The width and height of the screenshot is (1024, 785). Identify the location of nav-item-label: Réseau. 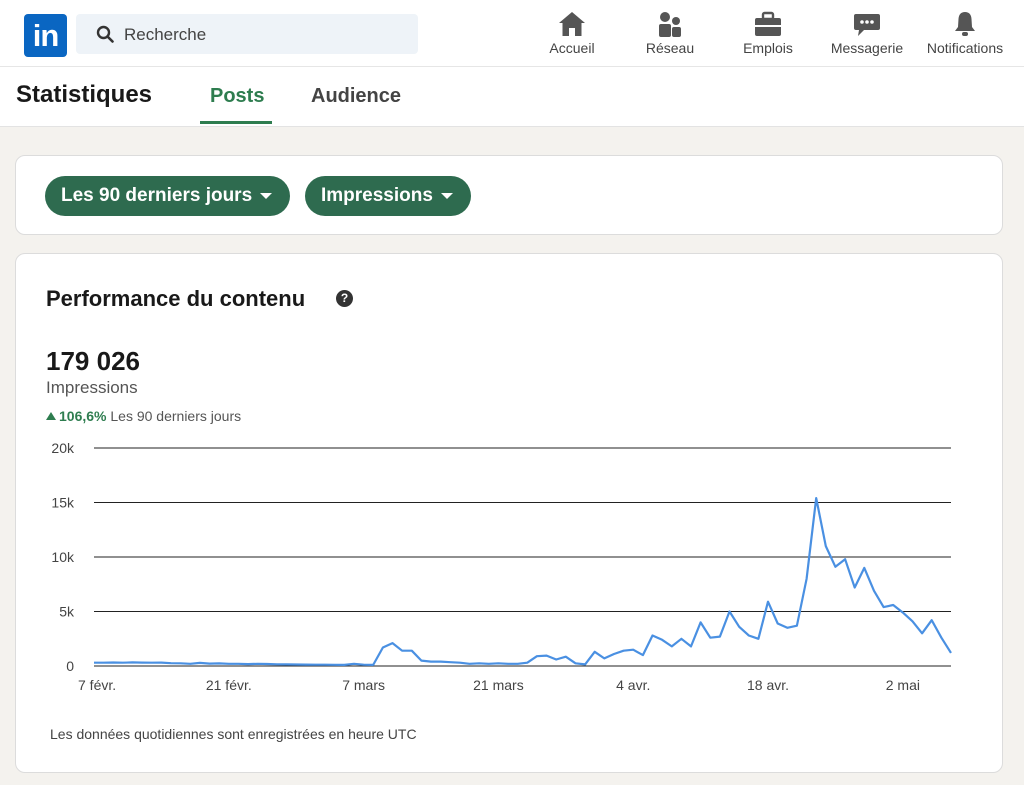
(670, 48).